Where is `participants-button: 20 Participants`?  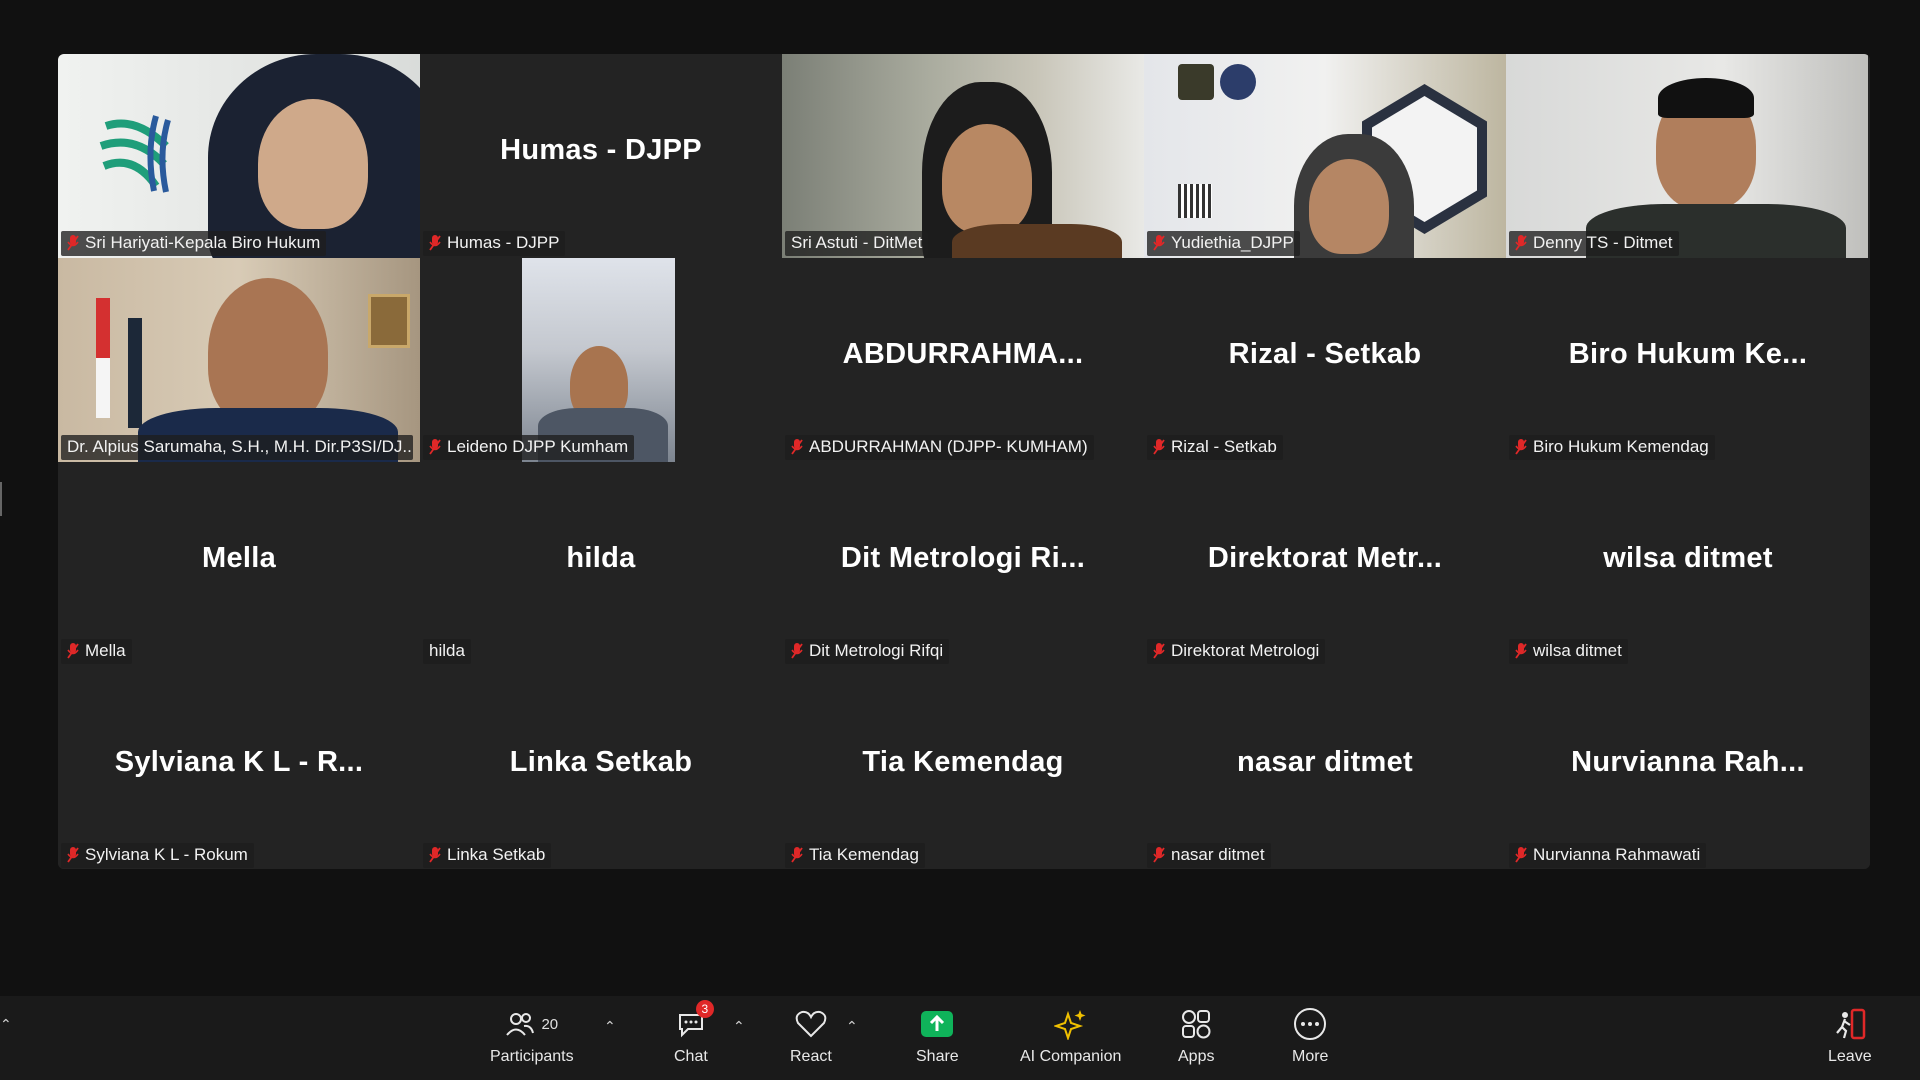
participants-button: 20 Participants is located at coordinates (532, 1035).